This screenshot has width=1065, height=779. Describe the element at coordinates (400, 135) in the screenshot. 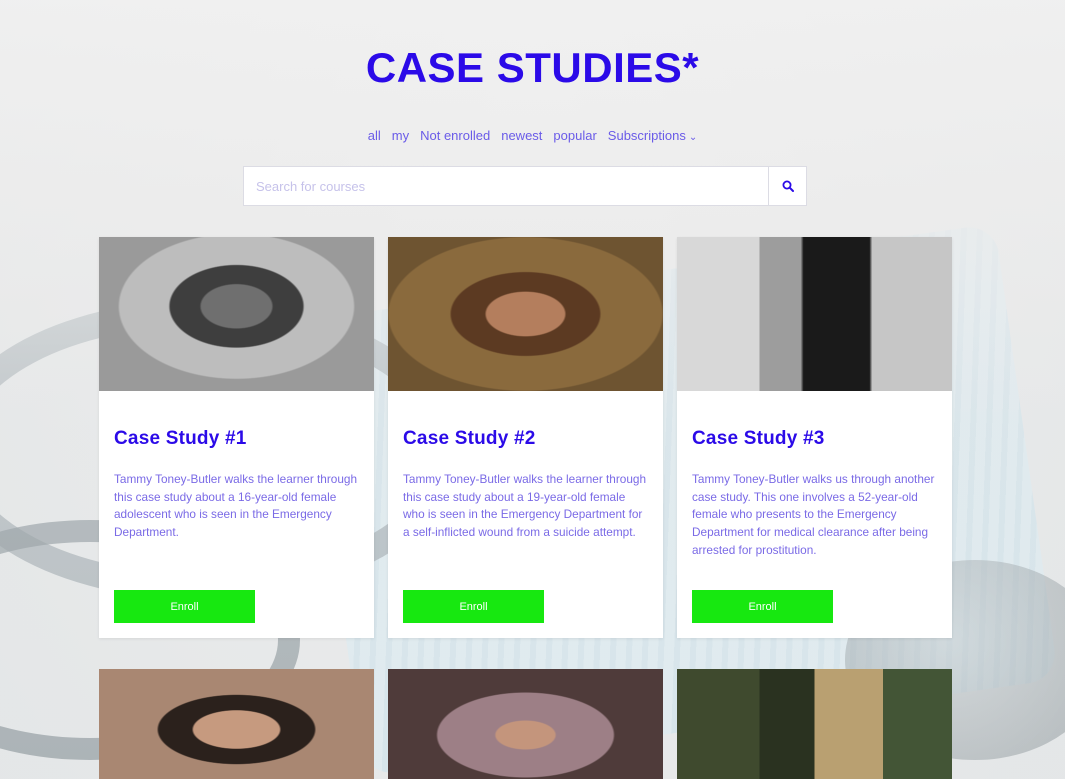

I see `filter-my: my` at that location.